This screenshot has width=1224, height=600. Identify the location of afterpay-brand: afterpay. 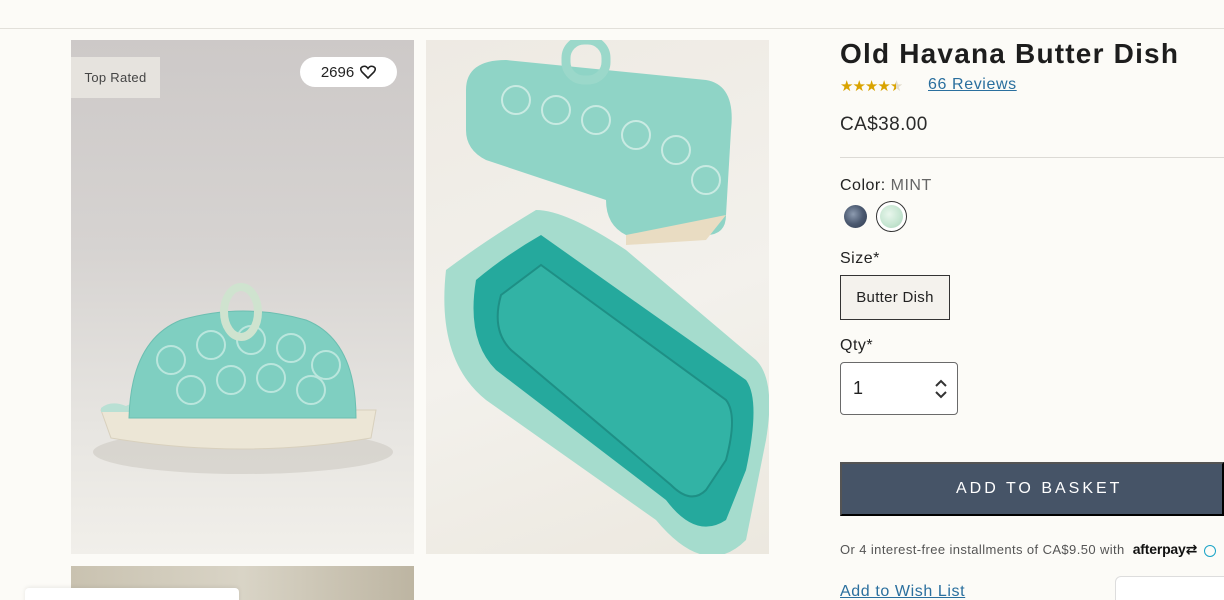
(1159, 549).